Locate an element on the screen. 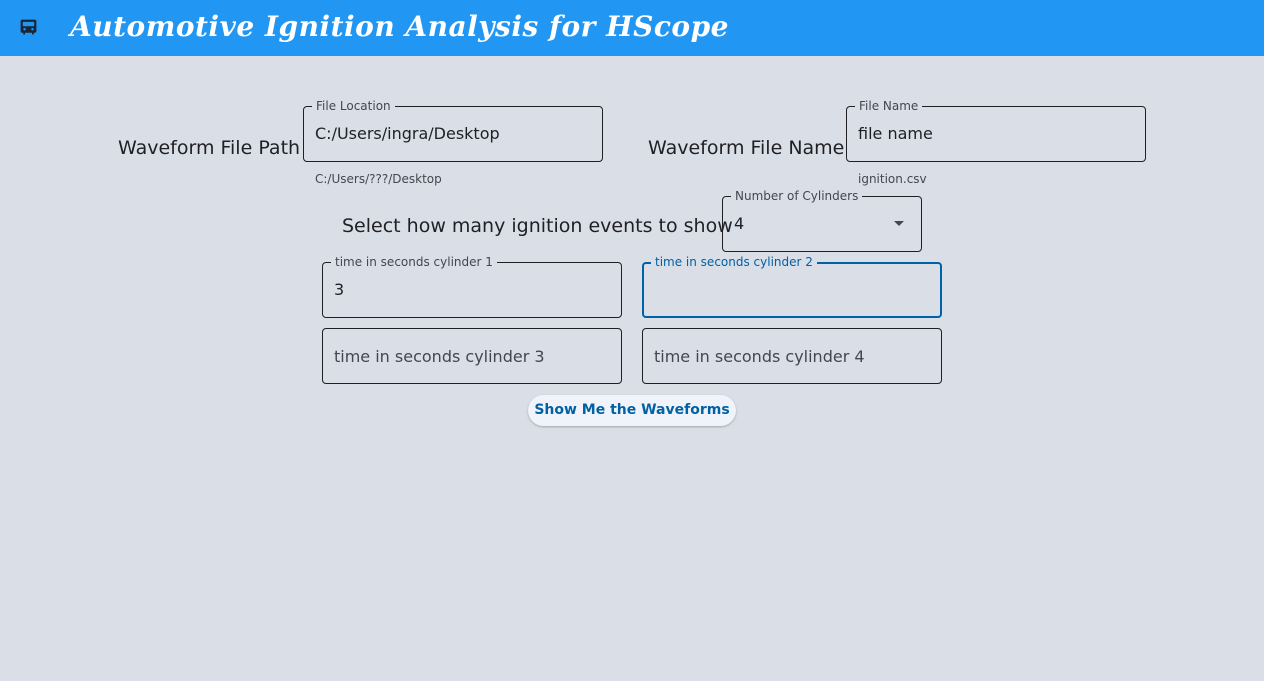  file-name-label: File Name is located at coordinates (889, 106).